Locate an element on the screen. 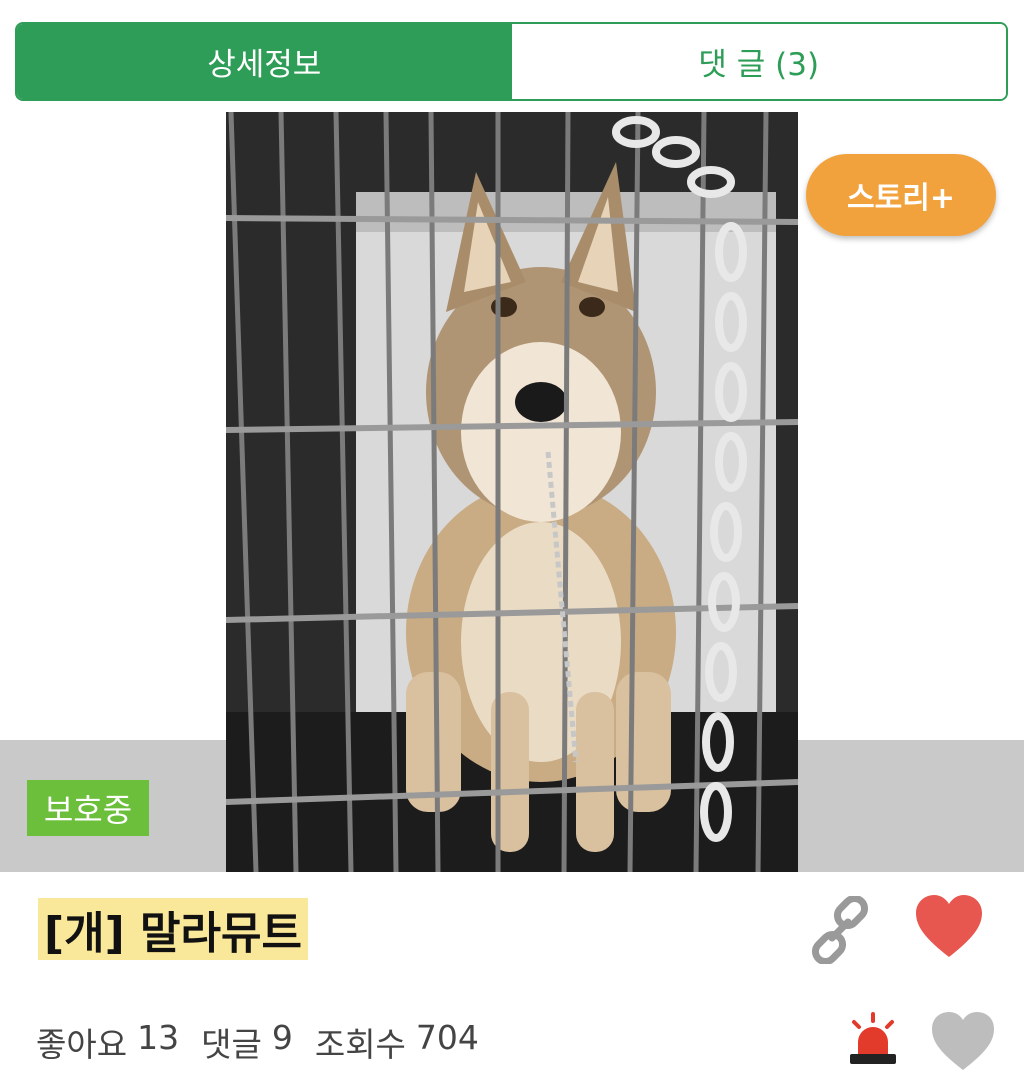  likes-stat: 좋아요 13 is located at coordinates (107, 1042).